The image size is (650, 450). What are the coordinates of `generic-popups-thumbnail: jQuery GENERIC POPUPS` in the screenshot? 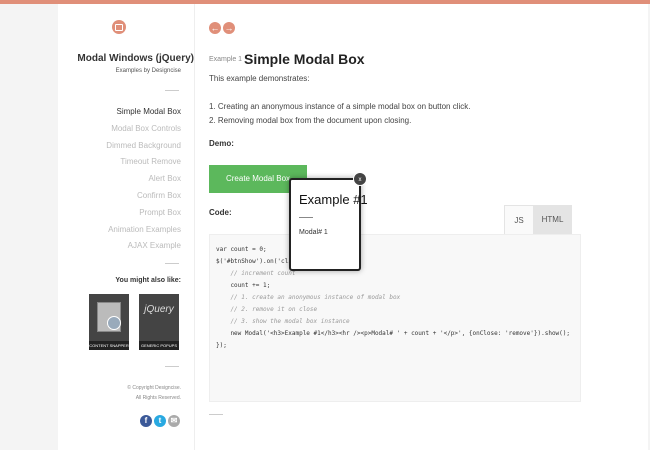 It's located at (159, 322).